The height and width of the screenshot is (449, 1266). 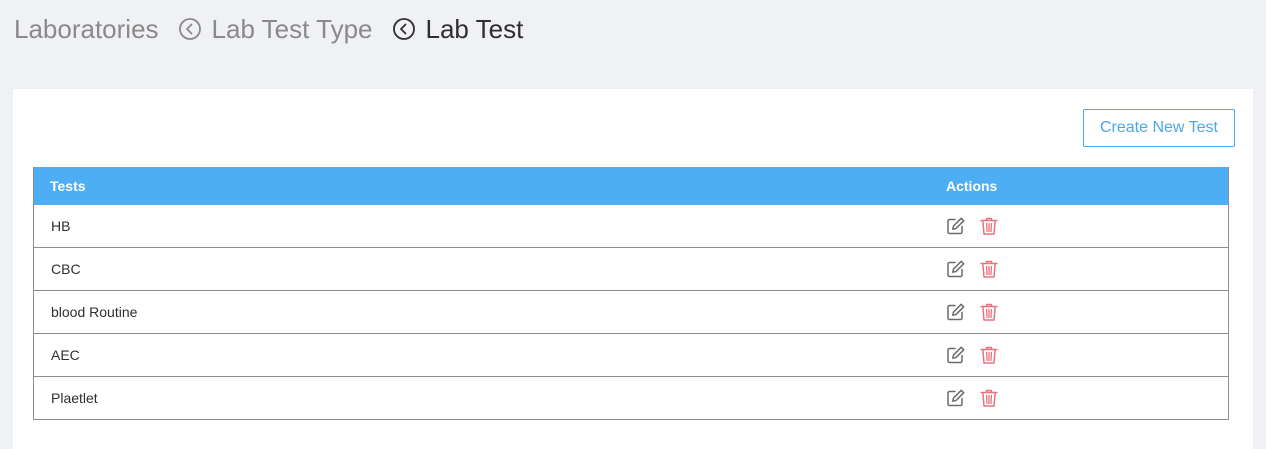 What do you see at coordinates (490, 355) in the screenshot?
I see `test-name-cell: AEC` at bounding box center [490, 355].